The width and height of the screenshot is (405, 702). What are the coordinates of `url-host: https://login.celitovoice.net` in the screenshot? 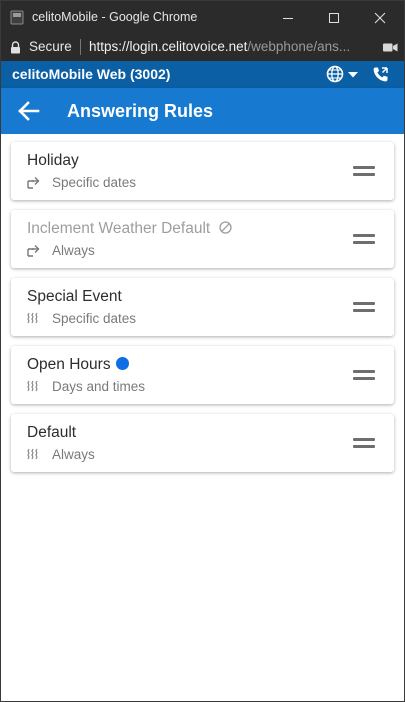 It's located at (168, 46).